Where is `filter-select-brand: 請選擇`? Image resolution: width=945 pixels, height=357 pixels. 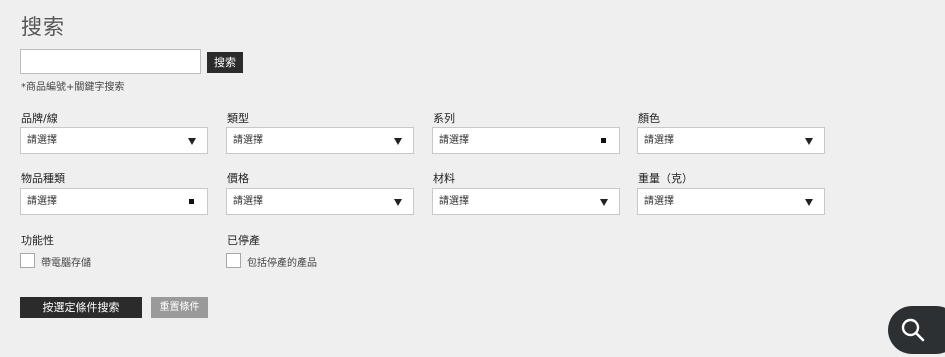
filter-select-brand: 請選擇 is located at coordinates (114, 140).